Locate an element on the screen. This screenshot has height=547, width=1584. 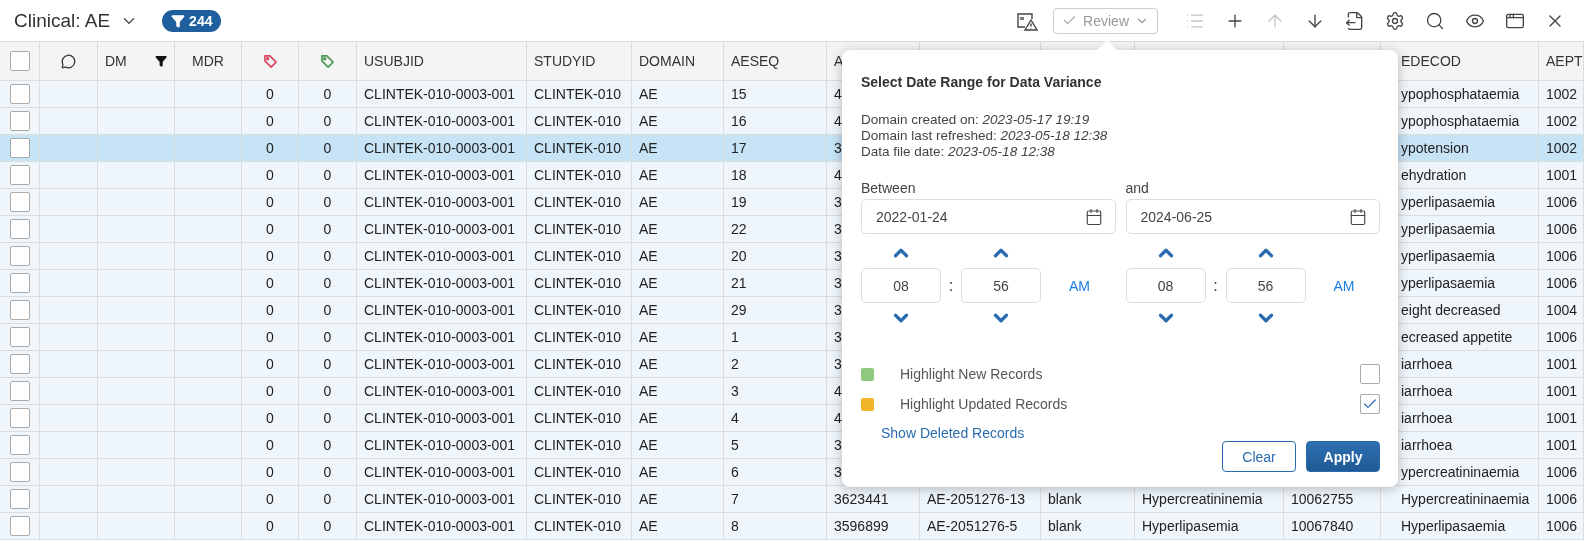
column-header: STUDYID is located at coordinates (579, 61).